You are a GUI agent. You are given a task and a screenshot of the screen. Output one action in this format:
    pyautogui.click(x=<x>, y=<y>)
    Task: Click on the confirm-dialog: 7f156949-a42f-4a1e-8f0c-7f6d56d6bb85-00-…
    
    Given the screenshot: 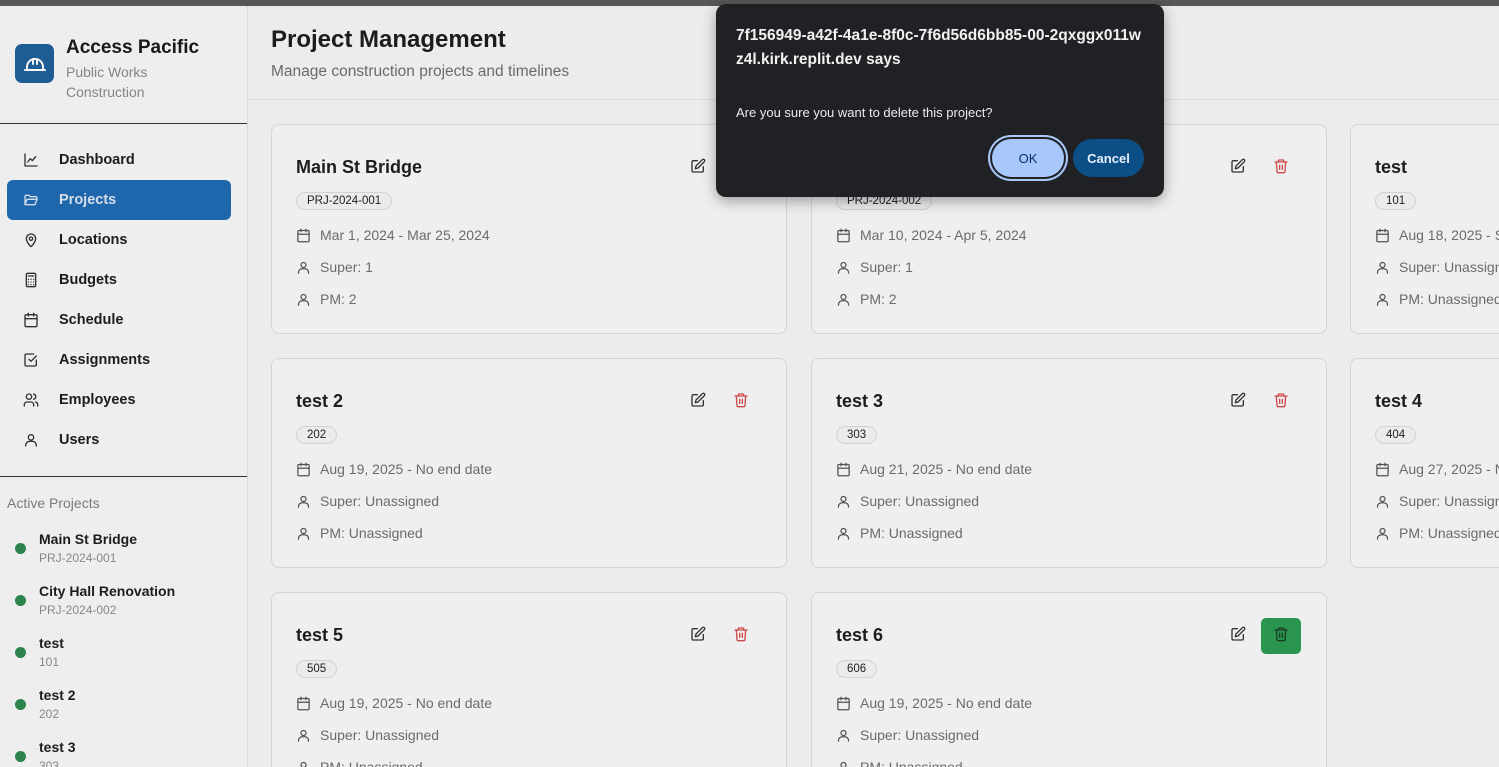 What is the action you would take?
    pyautogui.click(x=940, y=100)
    